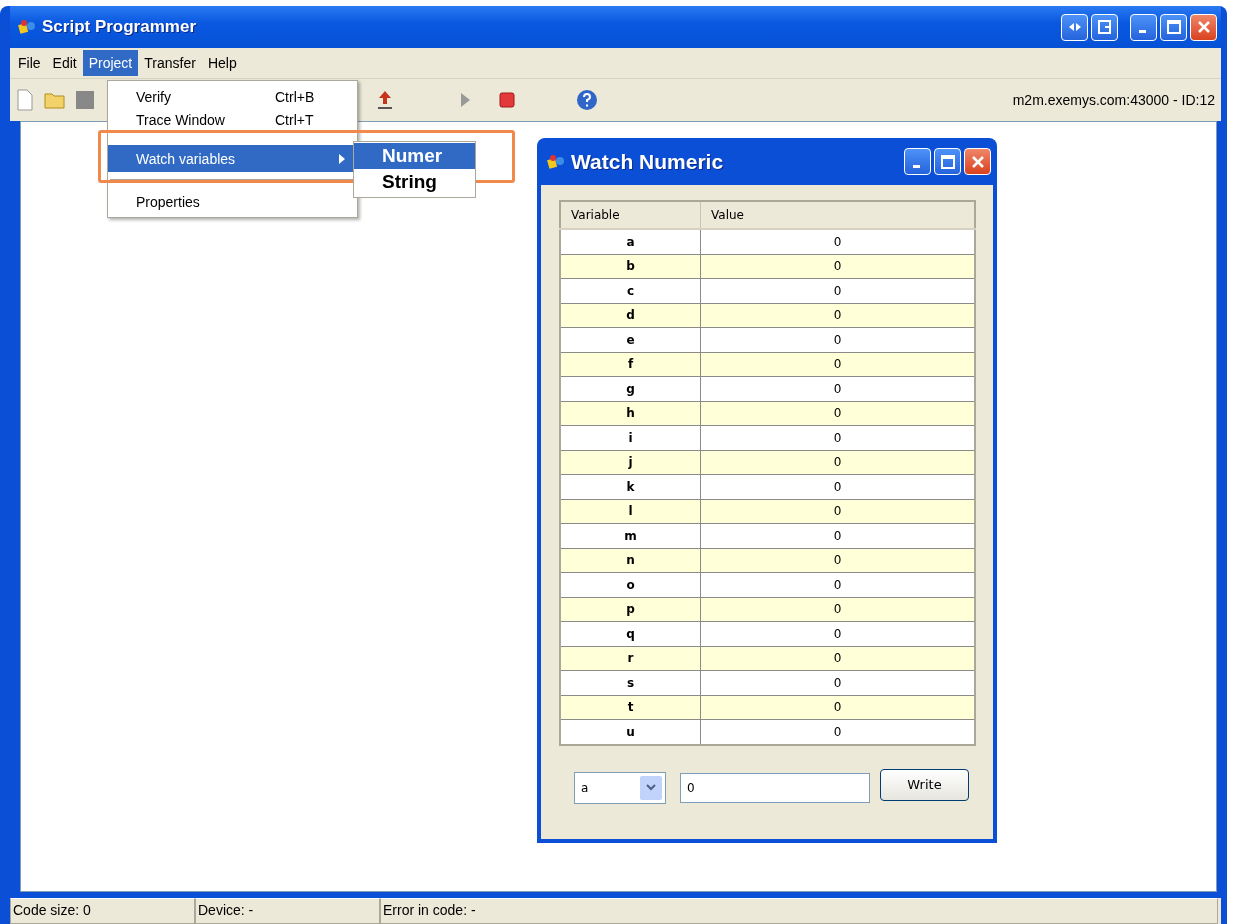 The height and width of the screenshot is (924, 1233). Describe the element at coordinates (630, 511) in the screenshot. I see `variable-cell: l` at that location.